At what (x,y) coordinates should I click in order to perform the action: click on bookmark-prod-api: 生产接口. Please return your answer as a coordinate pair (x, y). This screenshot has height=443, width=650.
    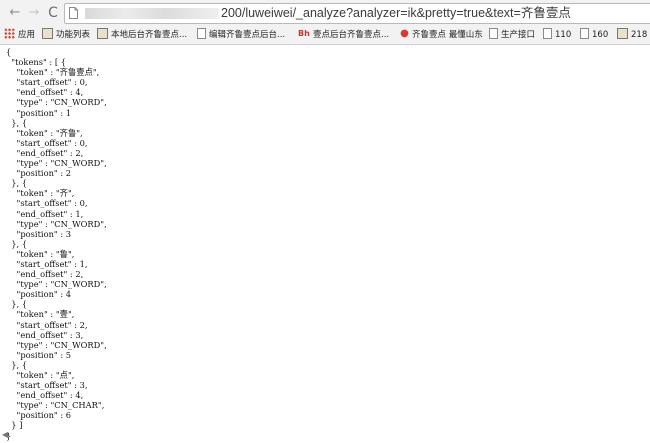
    Looking at the image, I should click on (512, 35).